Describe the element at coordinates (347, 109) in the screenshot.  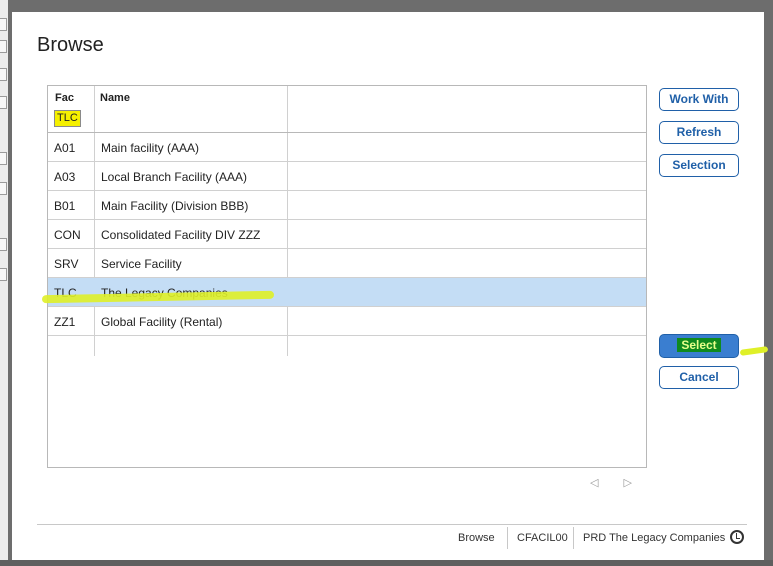
I see `grid-header: Fac Name TLC` at that location.